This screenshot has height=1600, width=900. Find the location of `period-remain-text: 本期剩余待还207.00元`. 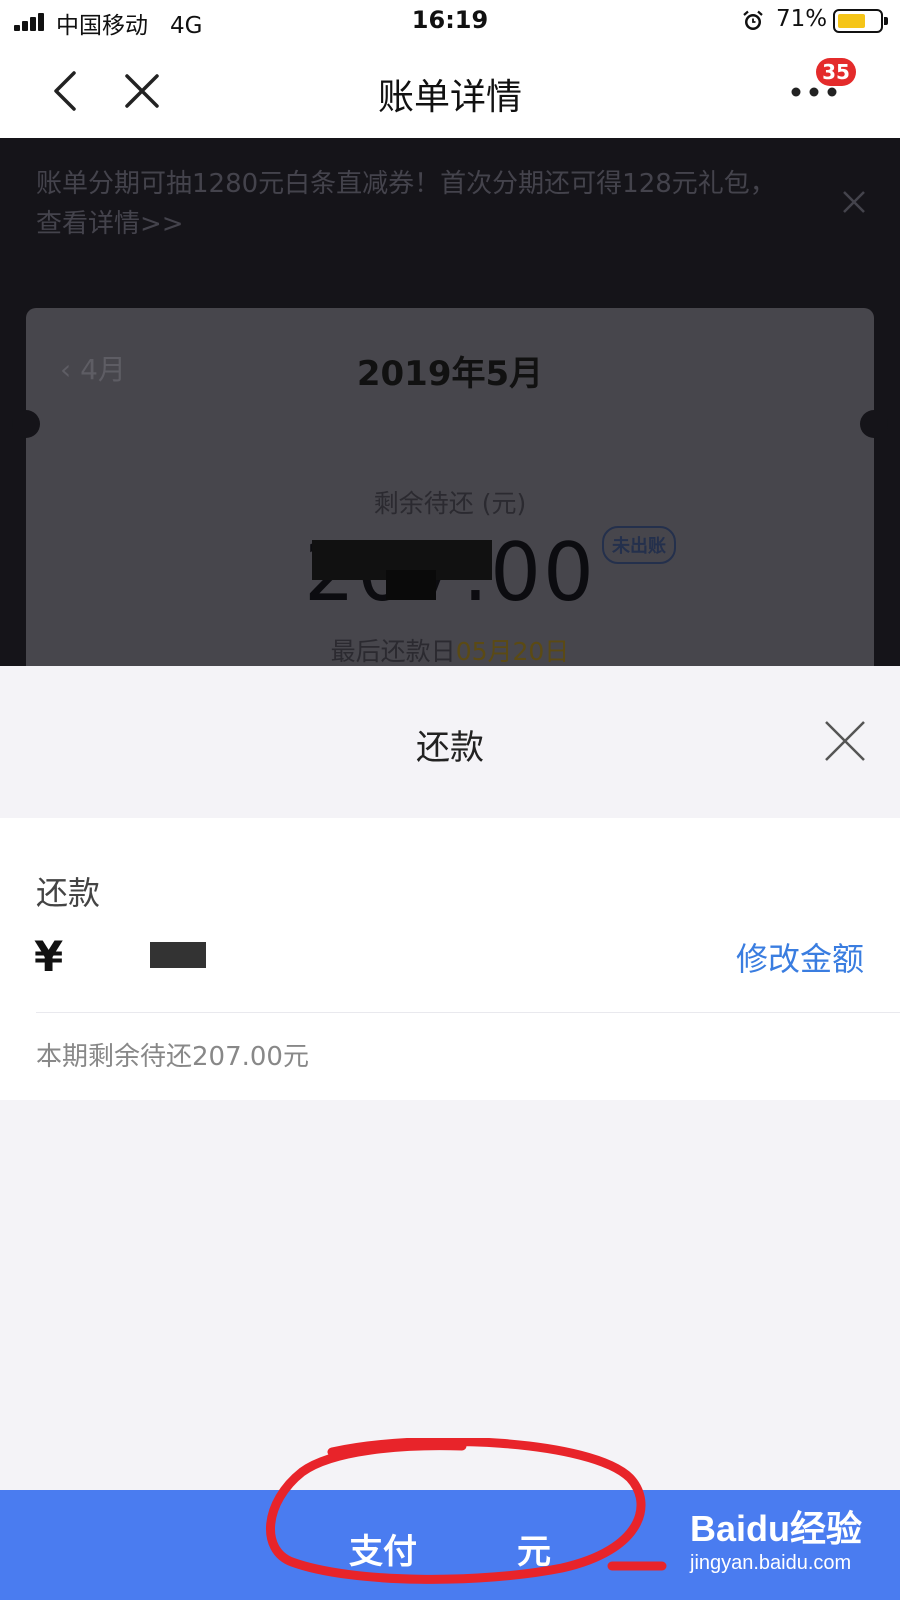

period-remain-text: 本期剩余待还207.00元 is located at coordinates (172, 1057).